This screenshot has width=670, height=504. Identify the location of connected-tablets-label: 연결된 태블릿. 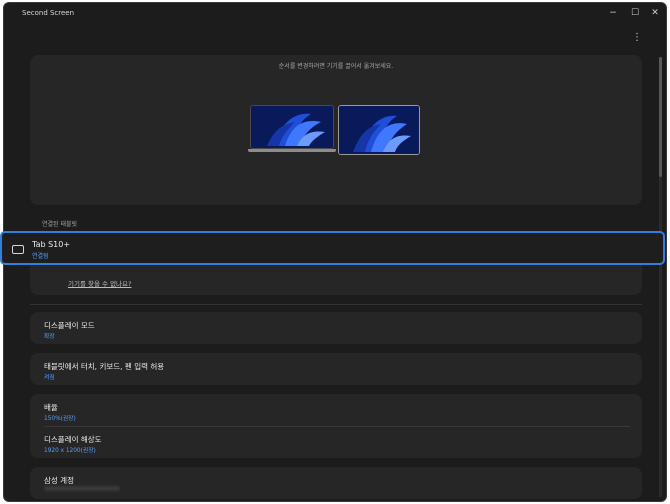
(60, 224).